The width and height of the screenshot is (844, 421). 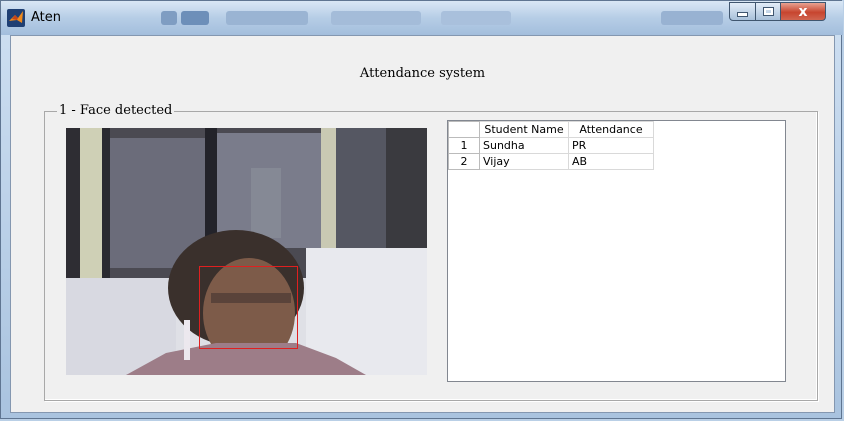 I want to click on minimize-button, so click(x=742, y=11).